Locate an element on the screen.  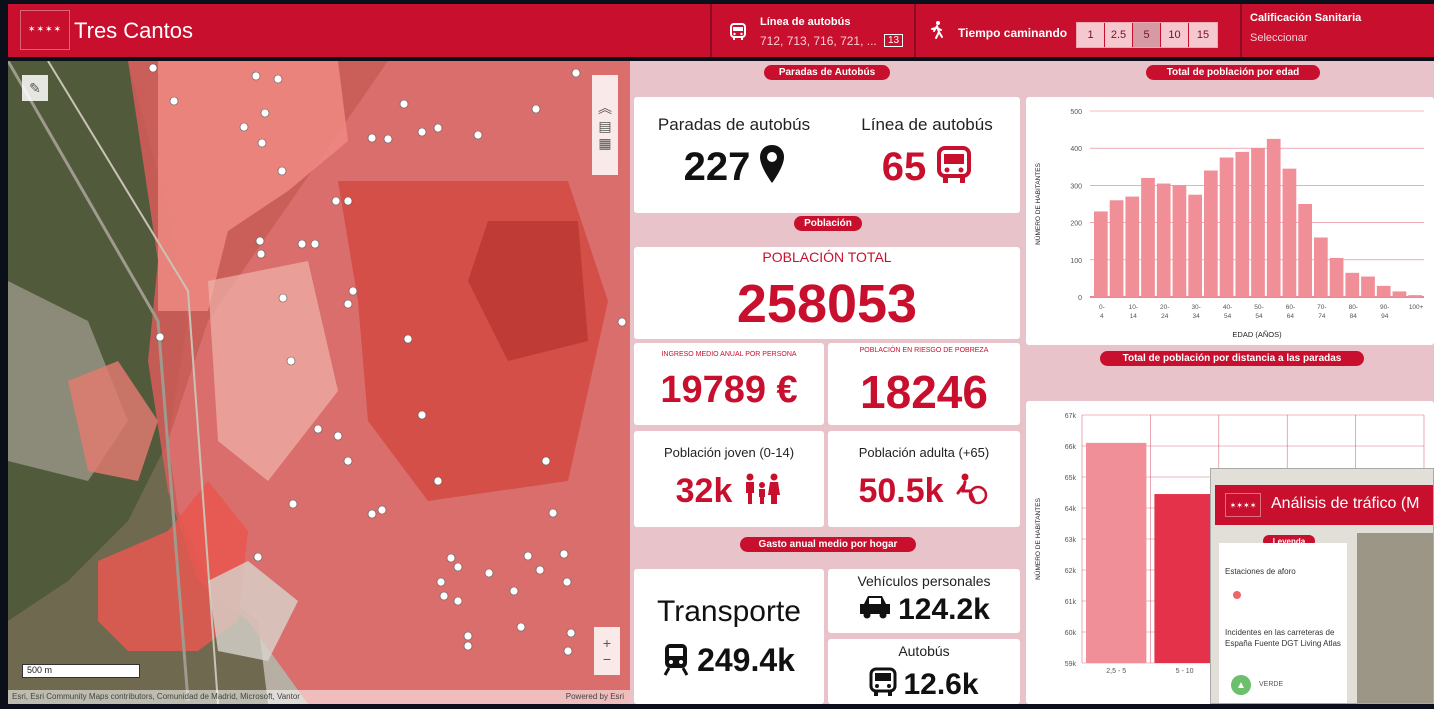
y-tick-label: 66k is located at coordinates (1071, 447).